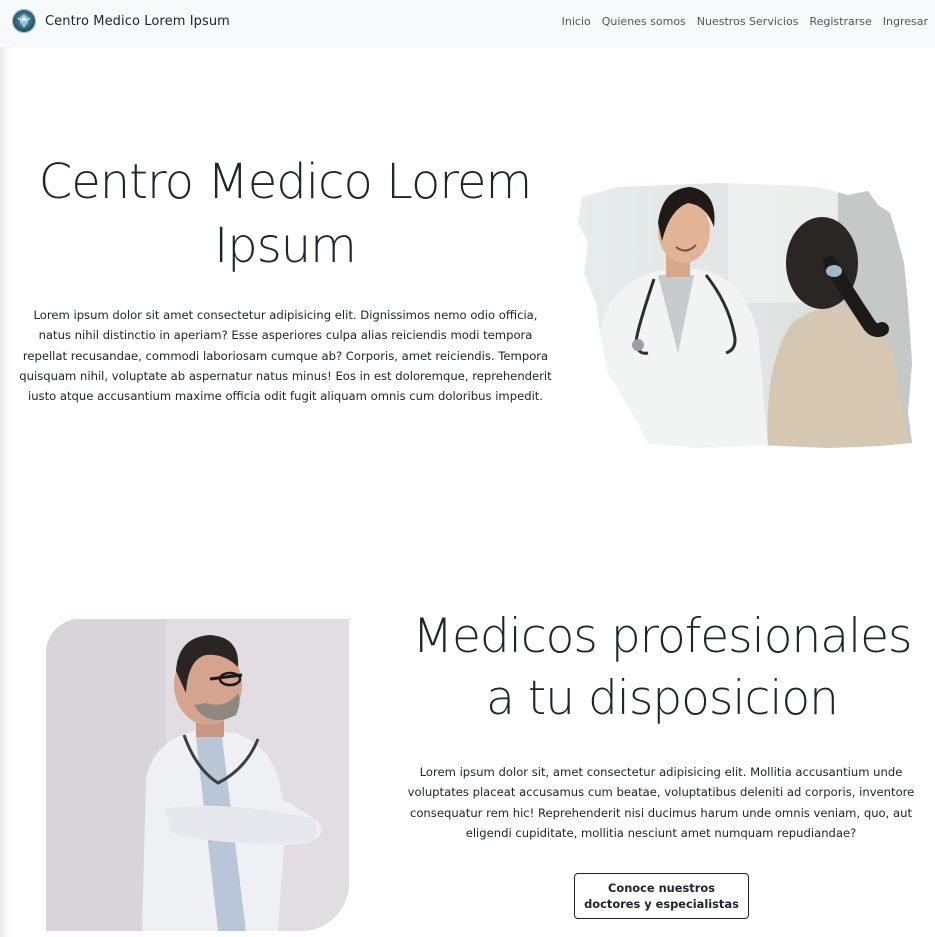 The image size is (935, 937). Describe the element at coordinates (905, 21) in the screenshot. I see `nav-link-ingresar: Ingresar` at that location.